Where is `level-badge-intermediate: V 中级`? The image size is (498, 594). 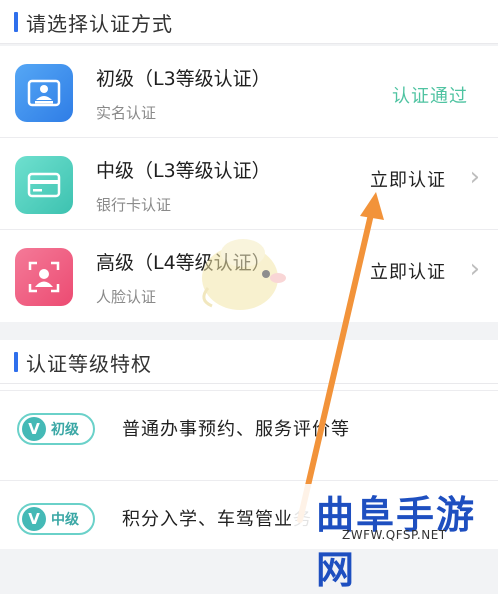
level-badge-intermediate: V 中级 is located at coordinates (56, 519).